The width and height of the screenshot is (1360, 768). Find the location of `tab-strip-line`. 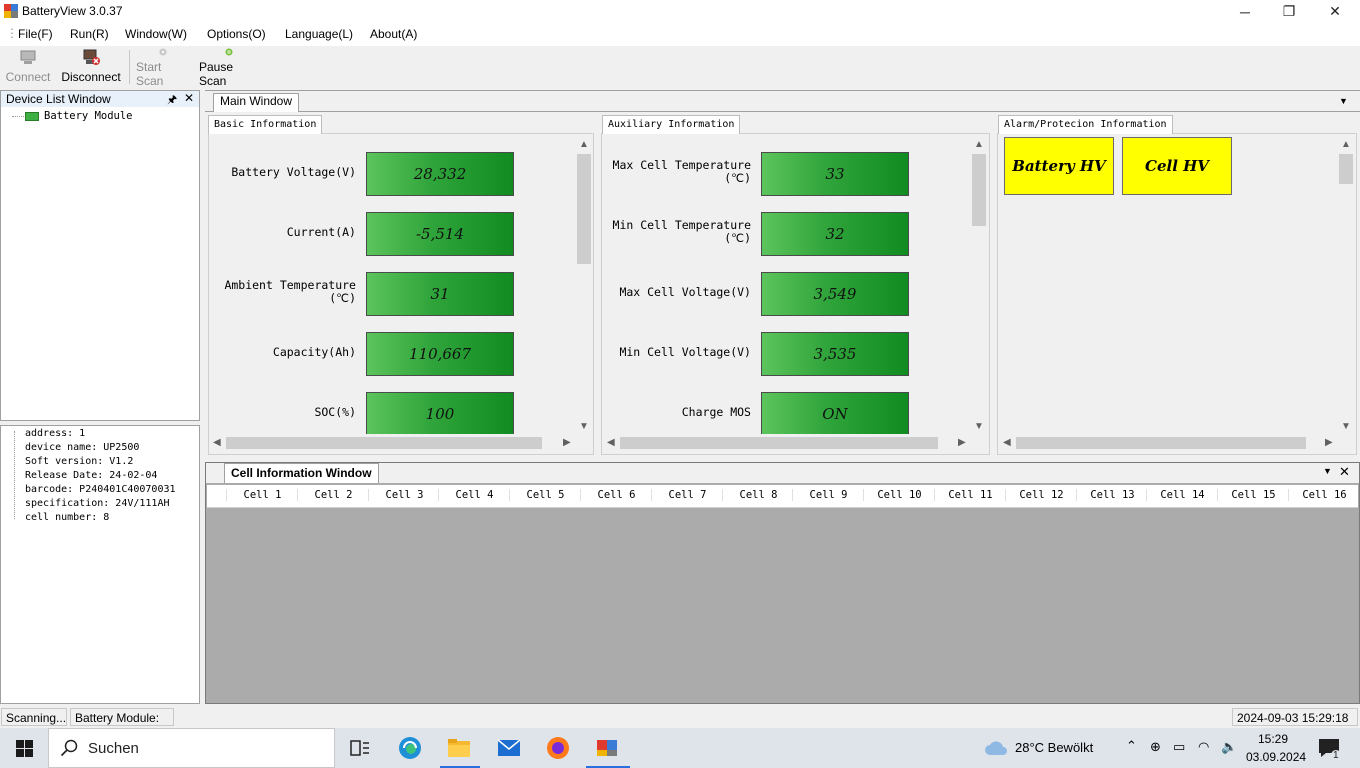

tab-strip-line is located at coordinates (782, 111).